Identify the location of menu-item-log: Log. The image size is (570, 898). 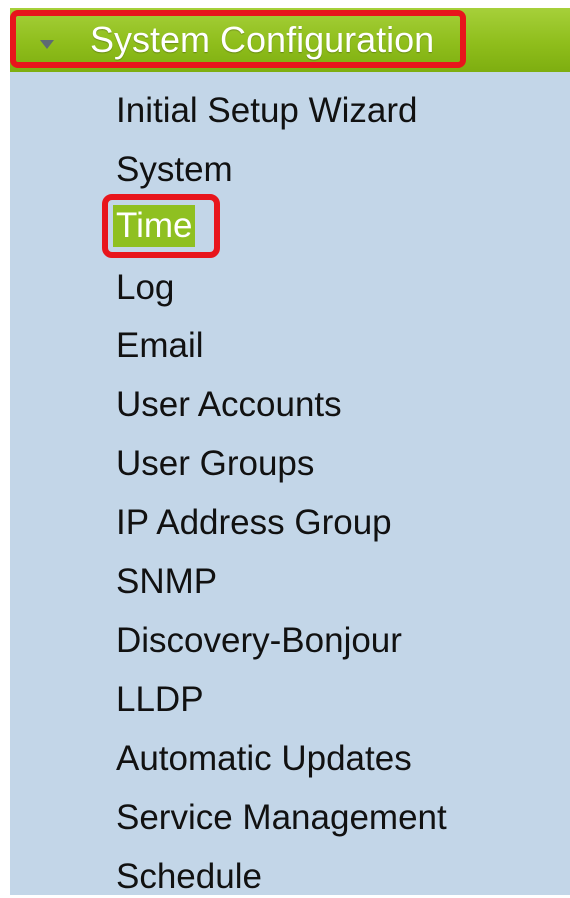
(145, 288).